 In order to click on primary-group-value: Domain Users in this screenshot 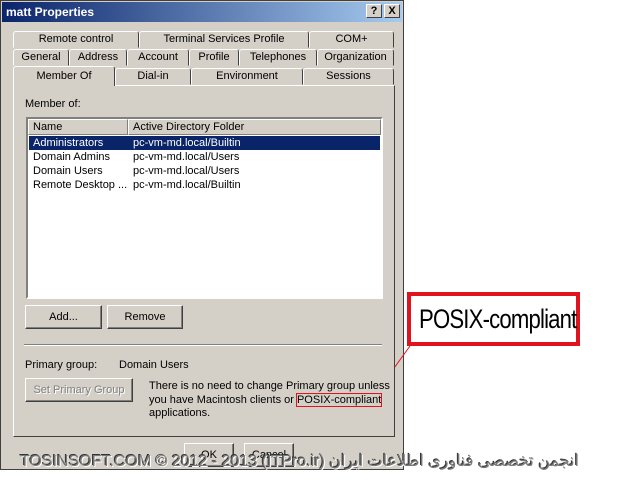, I will do `click(154, 365)`.